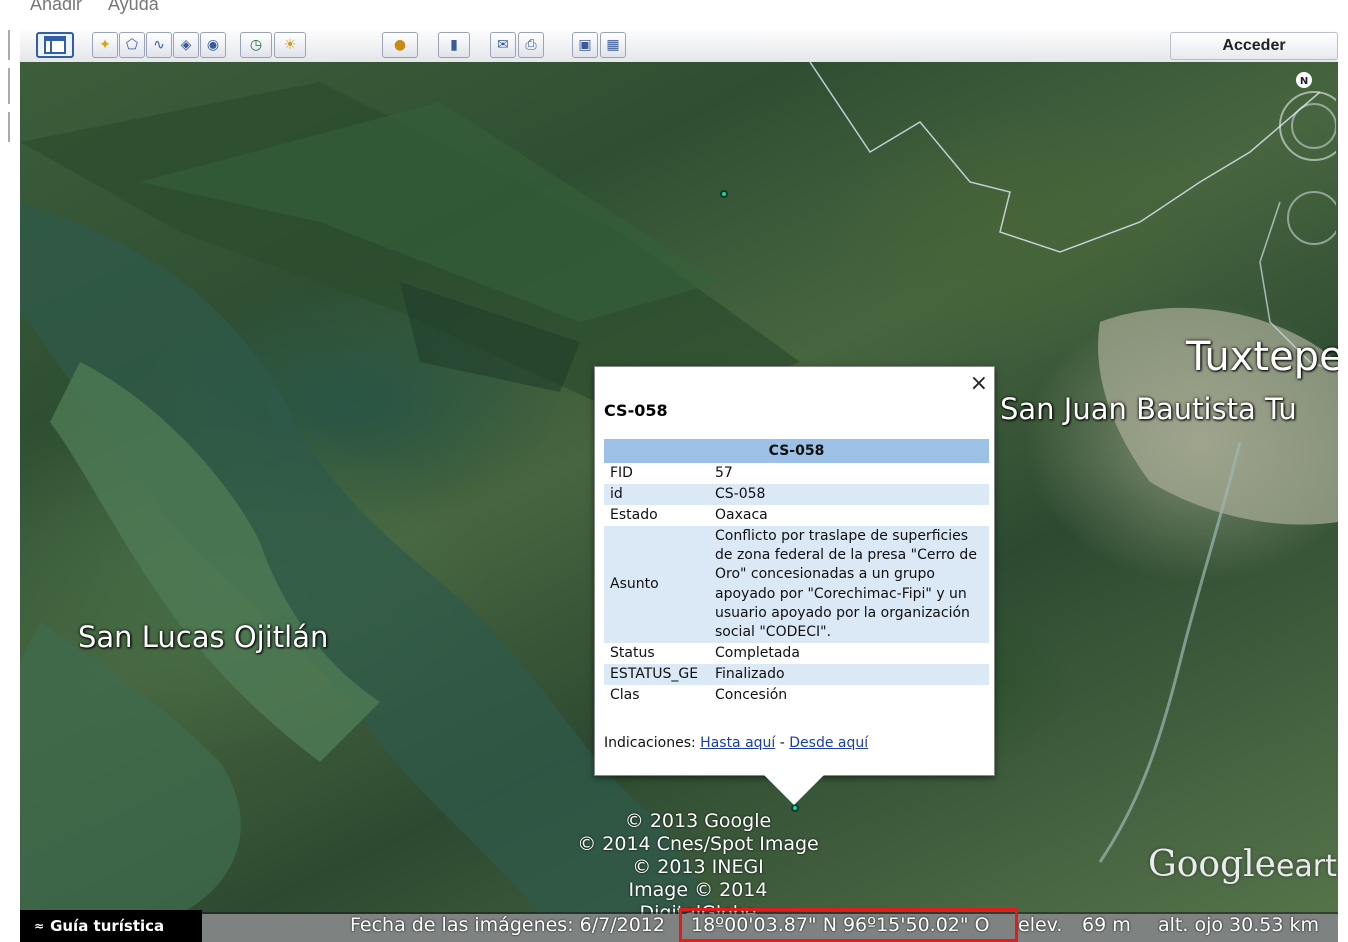 This screenshot has width=1348, height=942. Describe the element at coordinates (679, 46) in the screenshot. I see `toolbar: ✦ ⬠ ∿ ◈ ◉ ◷ ☀ ● ▮ ✉ ⎙ ▣ ▦ Acceder` at that location.